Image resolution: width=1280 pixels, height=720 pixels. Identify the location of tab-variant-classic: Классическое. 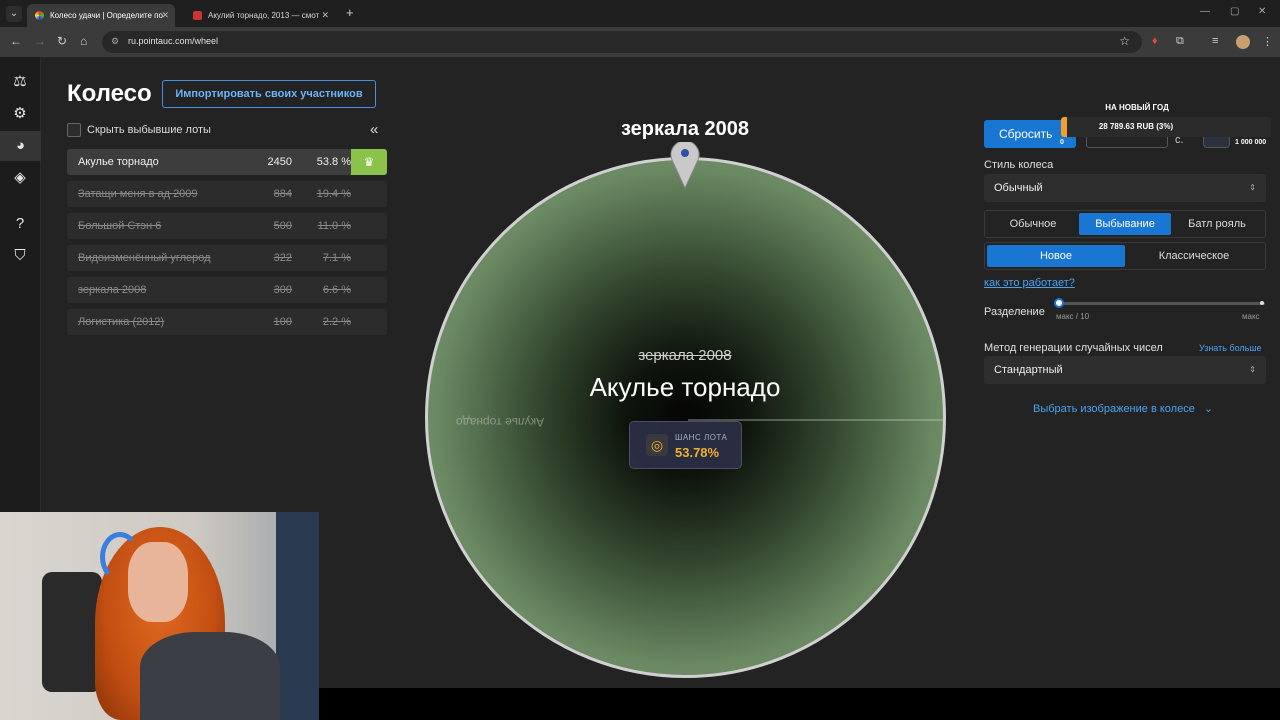
(1194, 256).